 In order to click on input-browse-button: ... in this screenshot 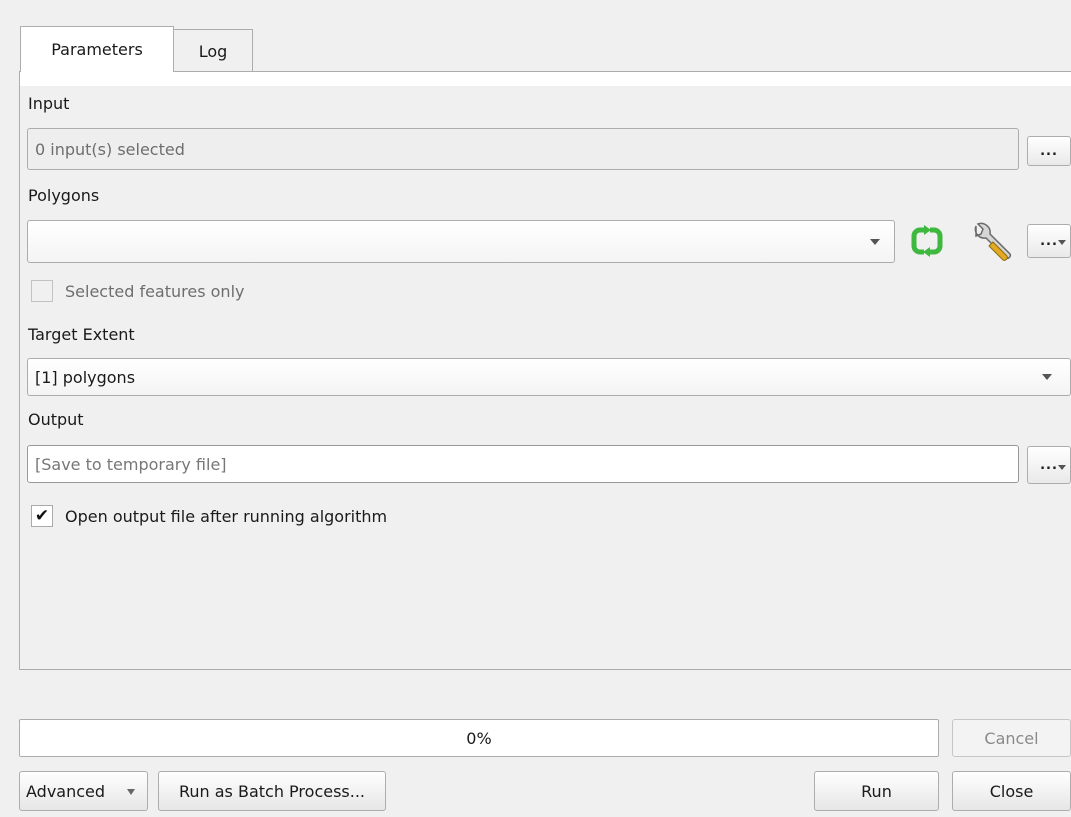, I will do `click(1049, 151)`.